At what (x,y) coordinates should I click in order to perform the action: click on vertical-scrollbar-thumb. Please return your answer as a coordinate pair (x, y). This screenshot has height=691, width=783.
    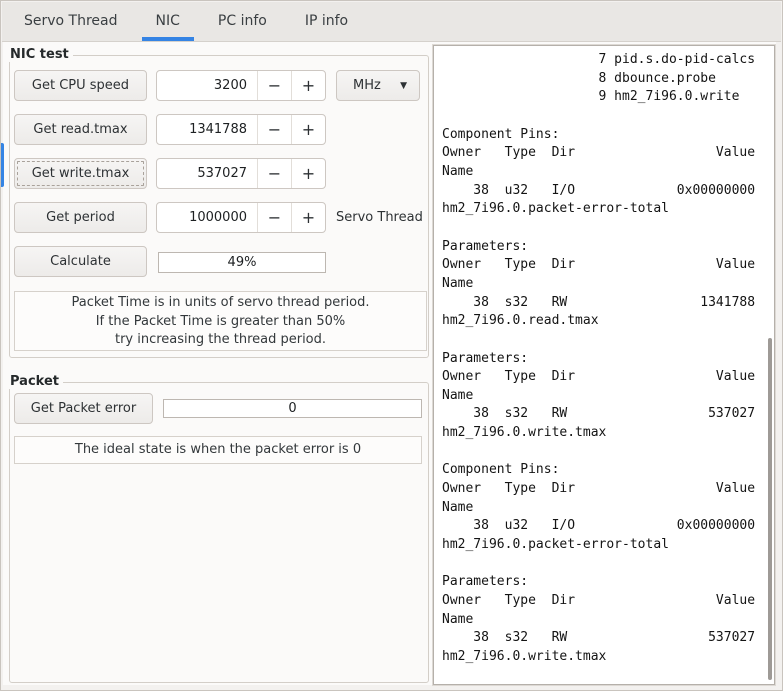
    Looking at the image, I should click on (770, 509).